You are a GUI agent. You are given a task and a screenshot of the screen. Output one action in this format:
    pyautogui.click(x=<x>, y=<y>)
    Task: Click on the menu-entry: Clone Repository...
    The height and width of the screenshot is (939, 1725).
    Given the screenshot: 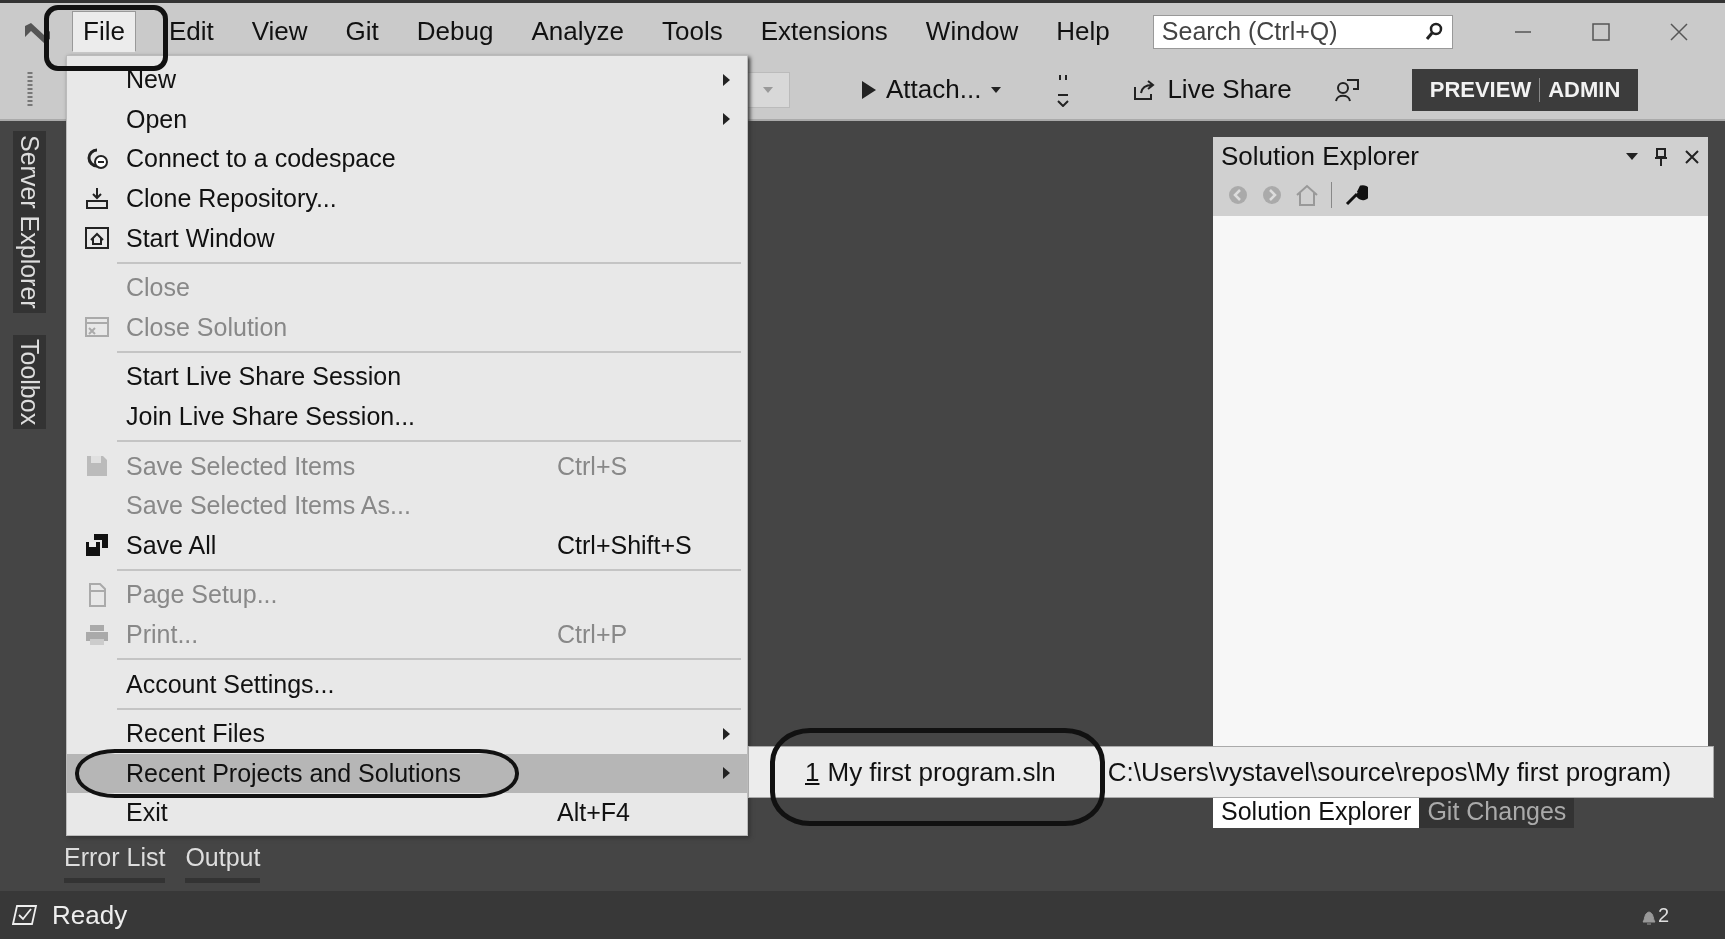 What is the action you would take?
    pyautogui.click(x=407, y=198)
    